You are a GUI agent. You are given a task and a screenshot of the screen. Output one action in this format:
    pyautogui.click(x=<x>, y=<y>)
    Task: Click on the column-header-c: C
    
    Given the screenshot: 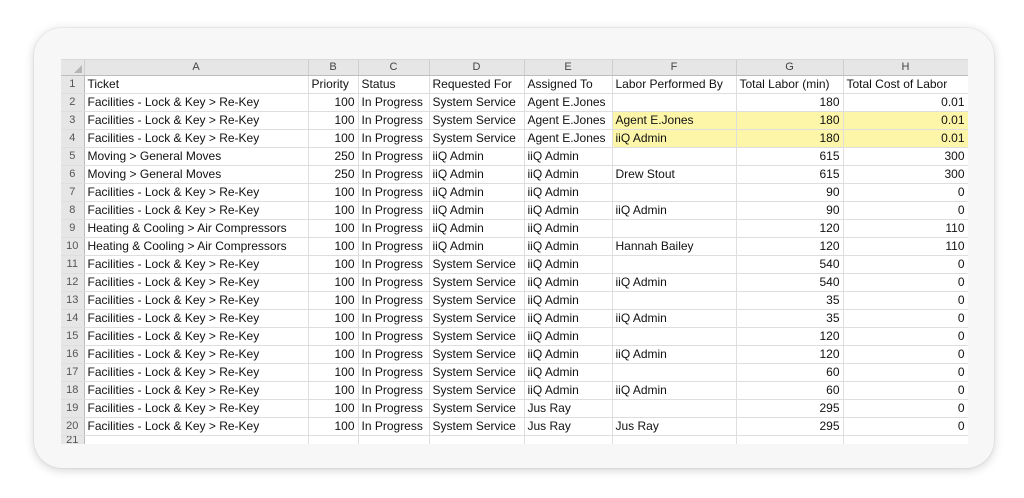 What is the action you would take?
    pyautogui.click(x=394, y=68)
    